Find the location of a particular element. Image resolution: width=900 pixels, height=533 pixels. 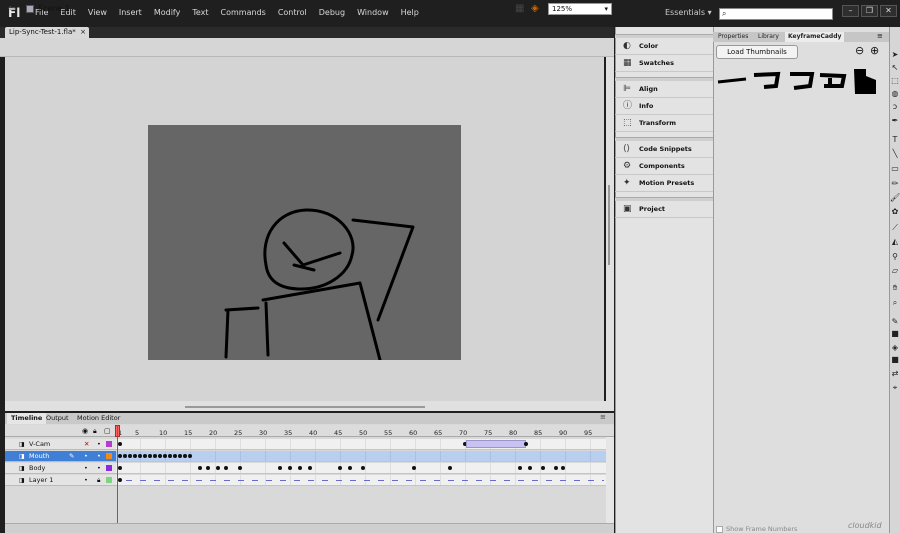

close-tab-icon: × is located at coordinates (83, 32).